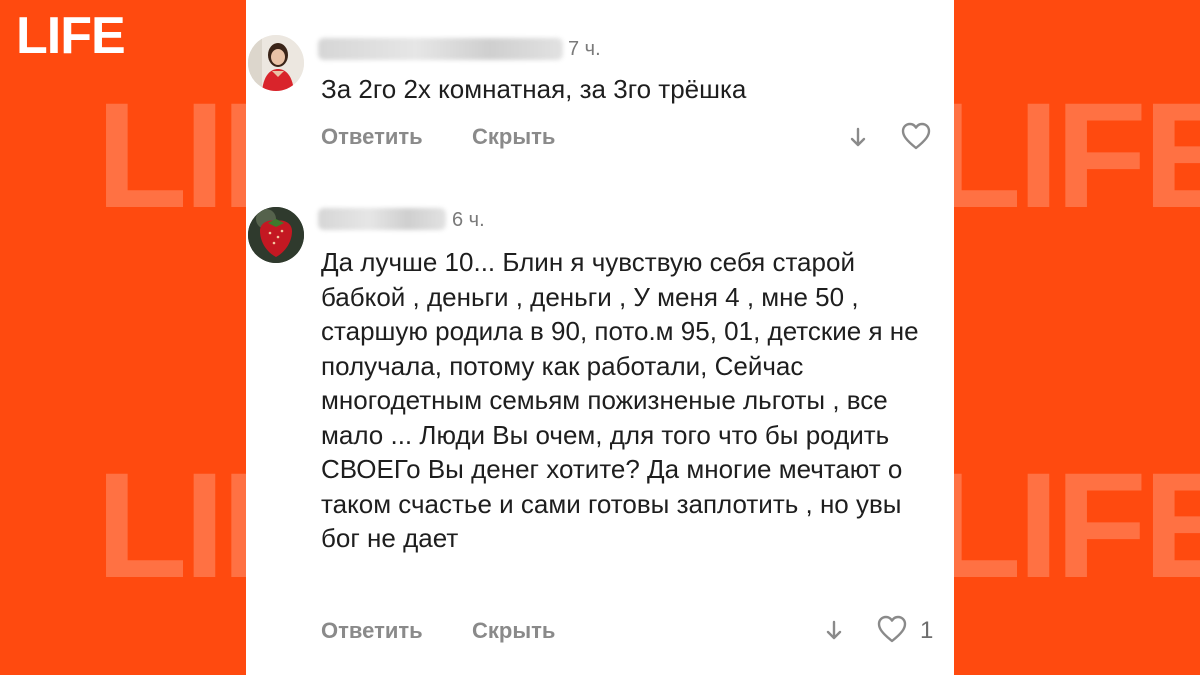 The image size is (1200, 675). What do you see at coordinates (584, 49) in the screenshot?
I see `comment-time: 7 ч.` at bounding box center [584, 49].